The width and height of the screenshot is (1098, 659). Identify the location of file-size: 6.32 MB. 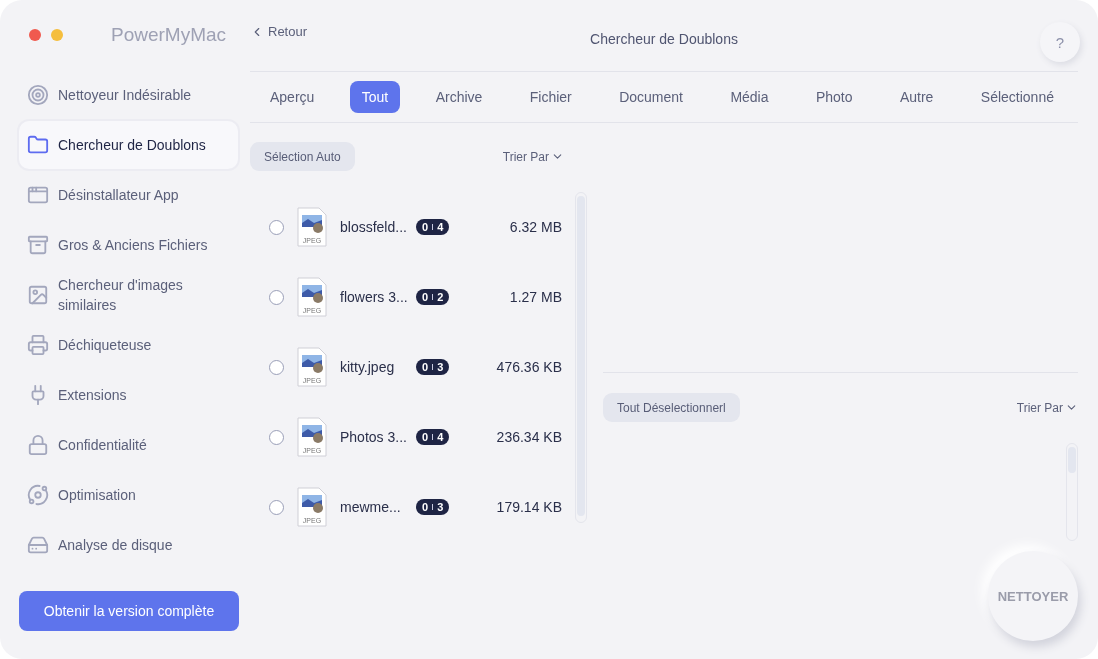
(535, 227).